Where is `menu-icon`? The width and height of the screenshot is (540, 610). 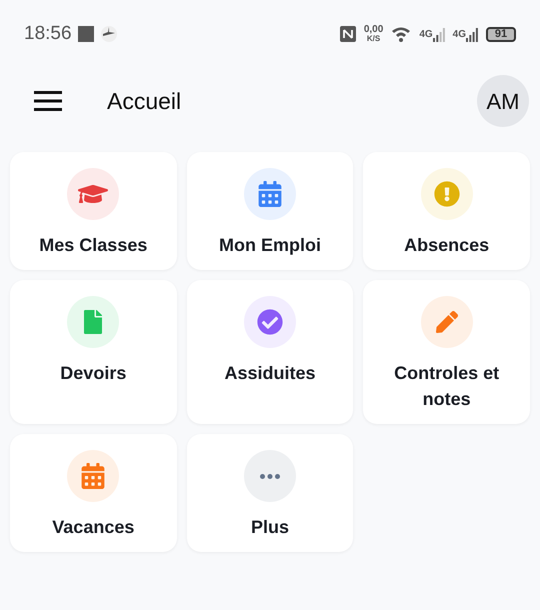
menu-icon is located at coordinates (48, 101).